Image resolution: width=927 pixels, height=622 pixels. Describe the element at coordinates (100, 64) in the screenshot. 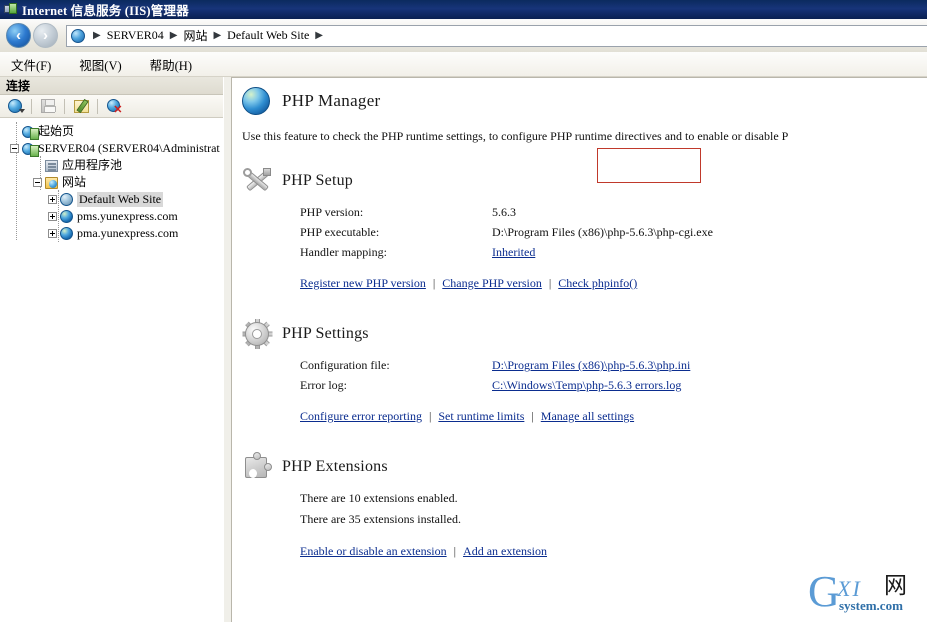

I see `menu-view: 视图(V)` at that location.